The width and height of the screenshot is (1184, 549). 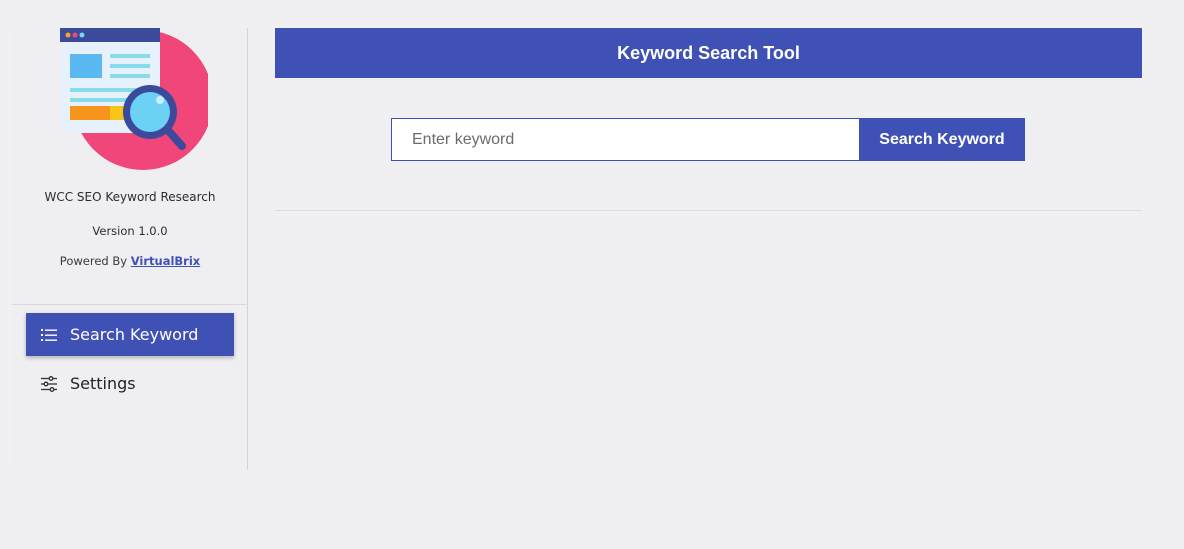 What do you see at coordinates (49, 335) in the screenshot?
I see `list-icon` at bounding box center [49, 335].